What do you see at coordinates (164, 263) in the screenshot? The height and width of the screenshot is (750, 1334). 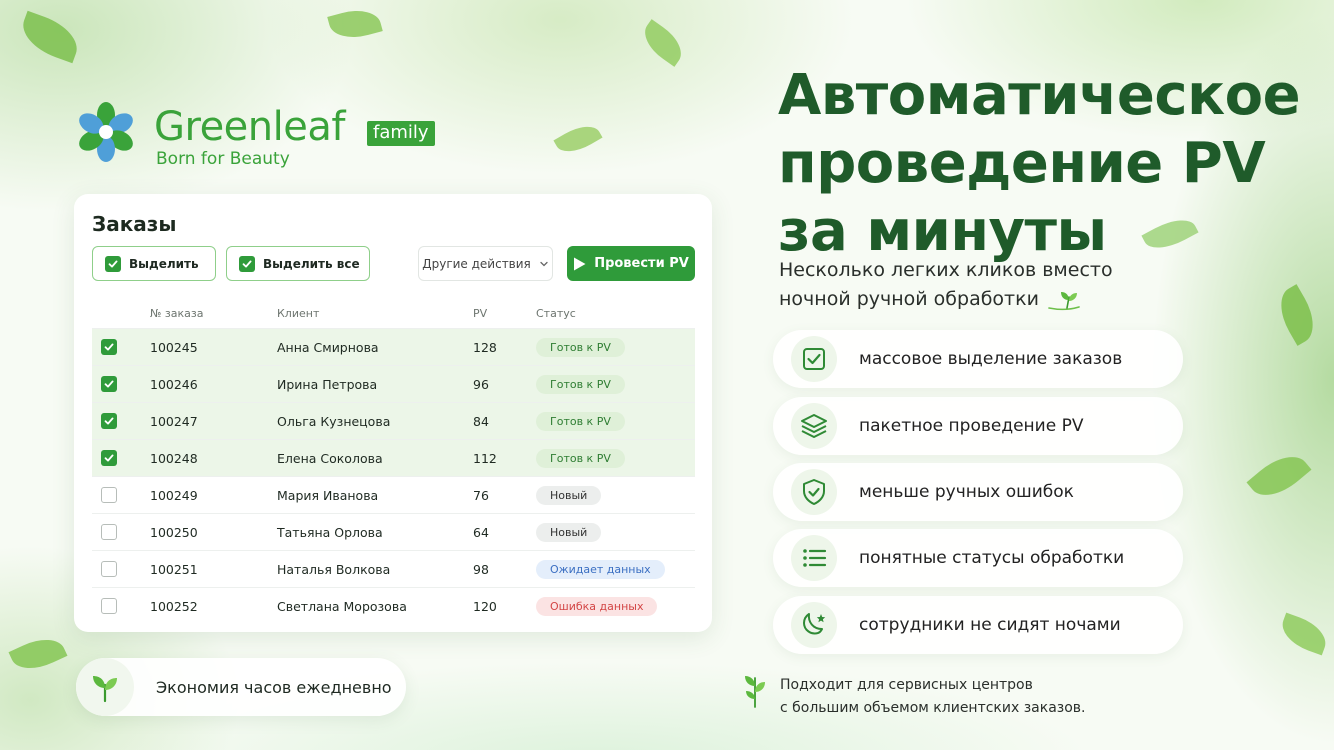 I see `select-button-label: Выделить` at bounding box center [164, 263].